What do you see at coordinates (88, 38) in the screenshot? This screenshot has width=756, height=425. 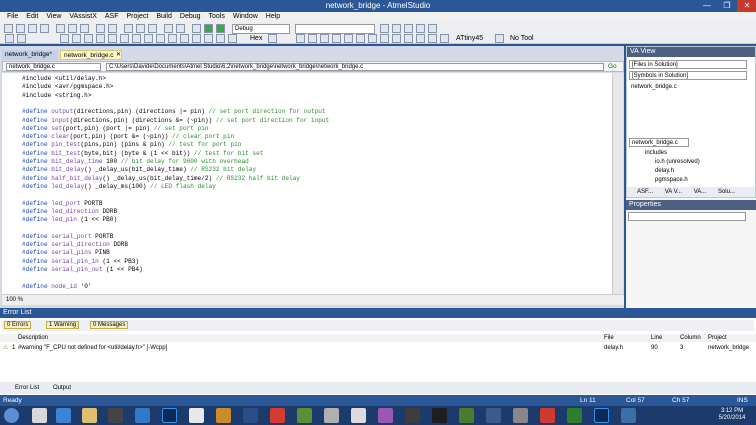 I see `step-out-icon` at bounding box center [88, 38].